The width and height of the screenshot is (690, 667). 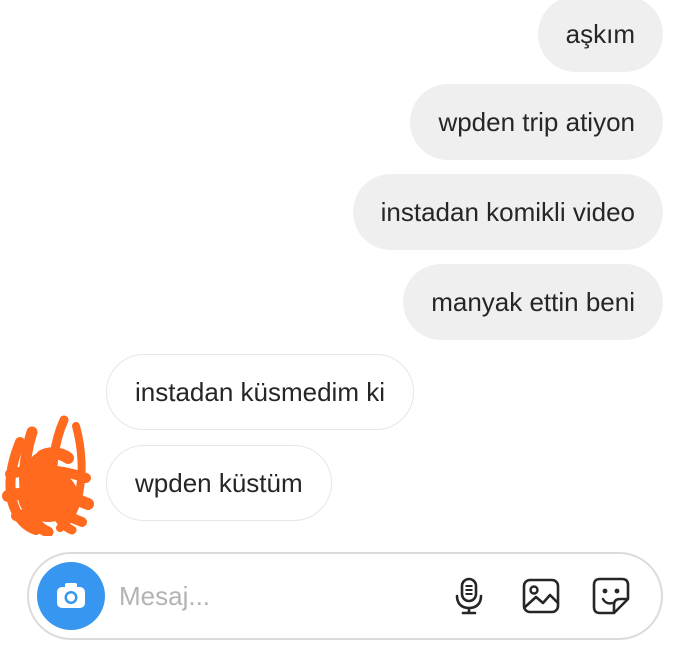 I want to click on image-icon, so click(x=541, y=596).